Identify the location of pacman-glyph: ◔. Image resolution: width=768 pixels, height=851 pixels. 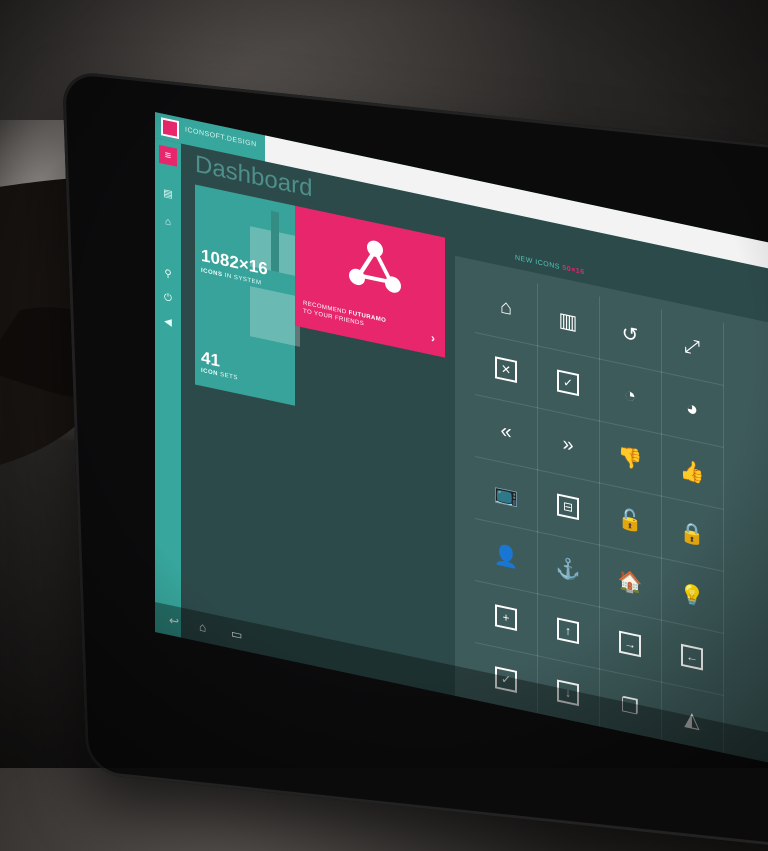
(630, 395).